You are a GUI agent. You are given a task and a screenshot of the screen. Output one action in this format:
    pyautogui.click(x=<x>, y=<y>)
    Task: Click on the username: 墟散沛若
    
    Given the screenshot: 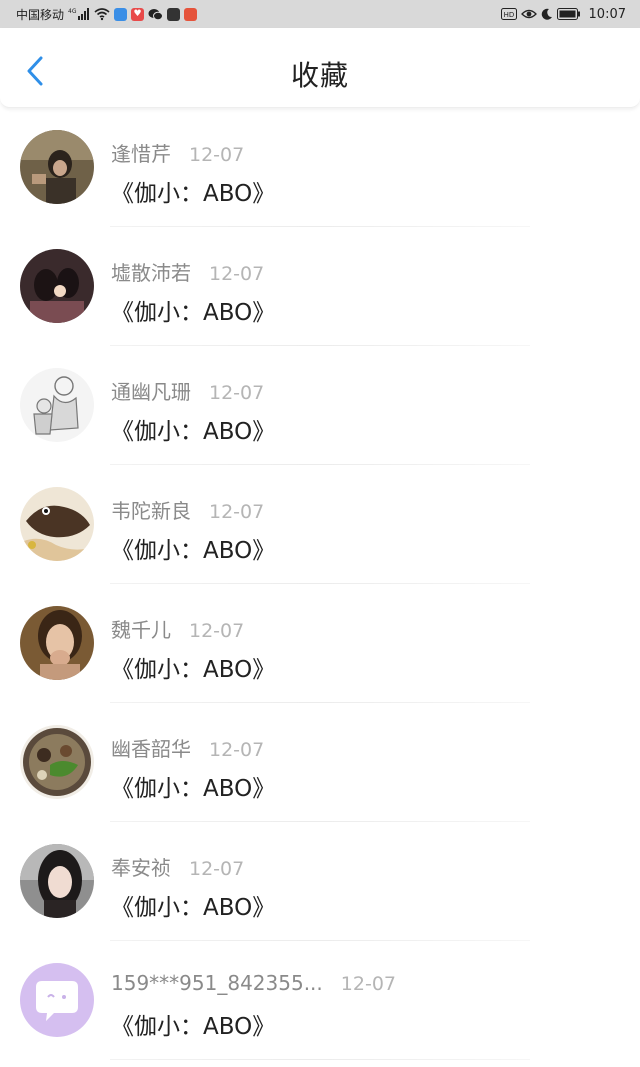 What is the action you would take?
    pyautogui.click(x=151, y=273)
    